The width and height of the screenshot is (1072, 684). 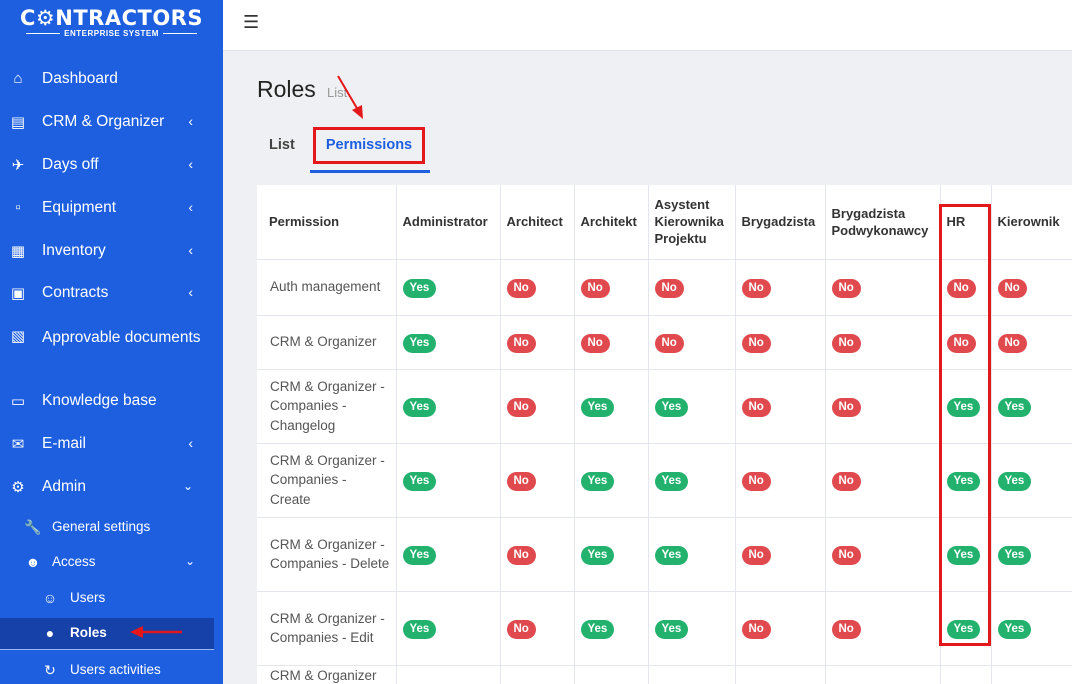 What do you see at coordinates (103, 121) in the screenshot?
I see `sidebar-item-label: CRM & Organizer` at bounding box center [103, 121].